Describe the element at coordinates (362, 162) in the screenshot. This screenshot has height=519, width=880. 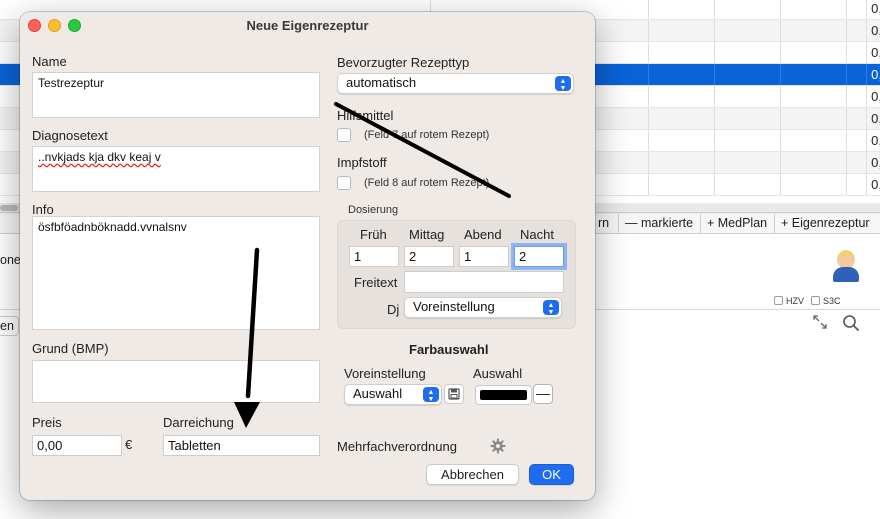
I see `impfstoff-label: Impfstoff` at that location.